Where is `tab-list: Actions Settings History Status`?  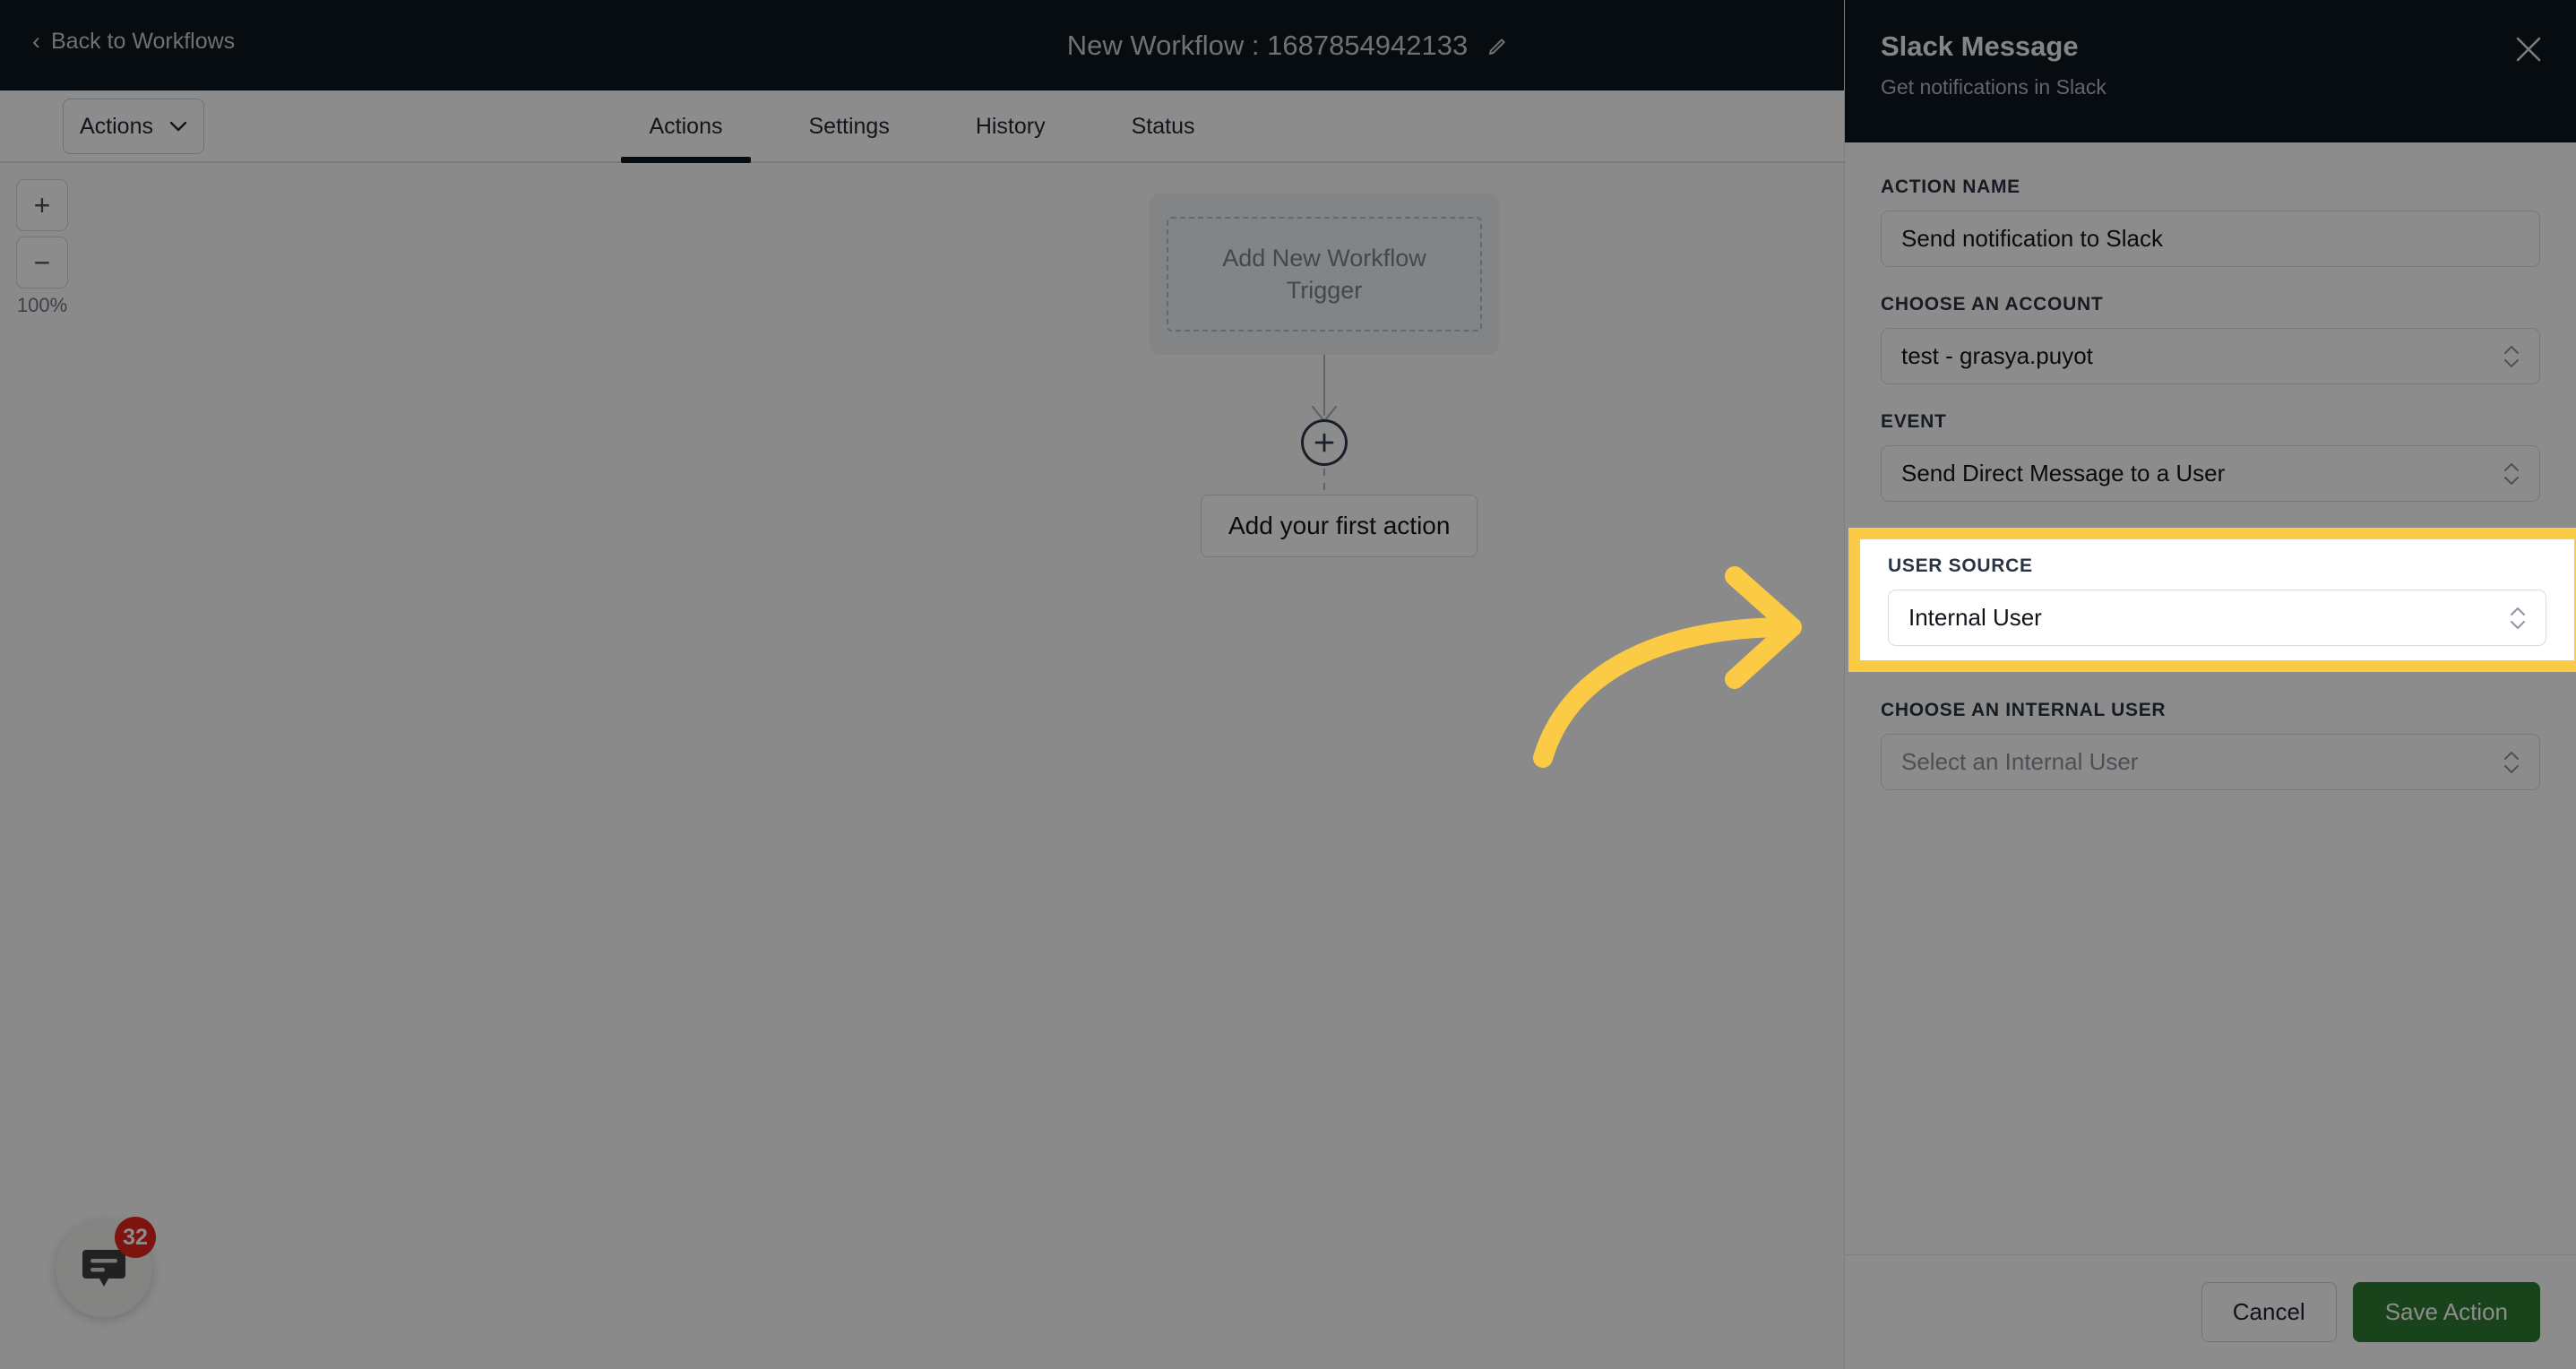
tab-list: Actions Settings History Status is located at coordinates (922, 126).